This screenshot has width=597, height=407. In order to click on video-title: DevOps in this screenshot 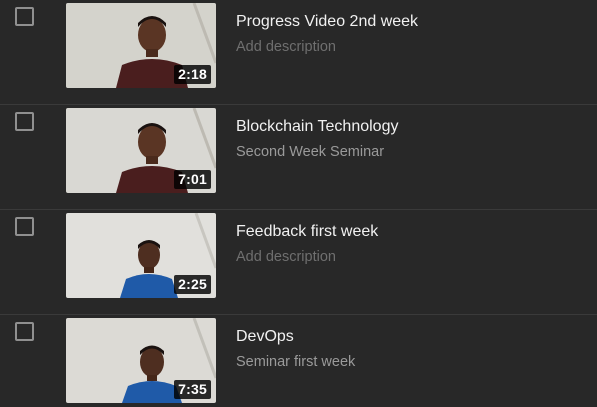, I will do `click(265, 337)`.